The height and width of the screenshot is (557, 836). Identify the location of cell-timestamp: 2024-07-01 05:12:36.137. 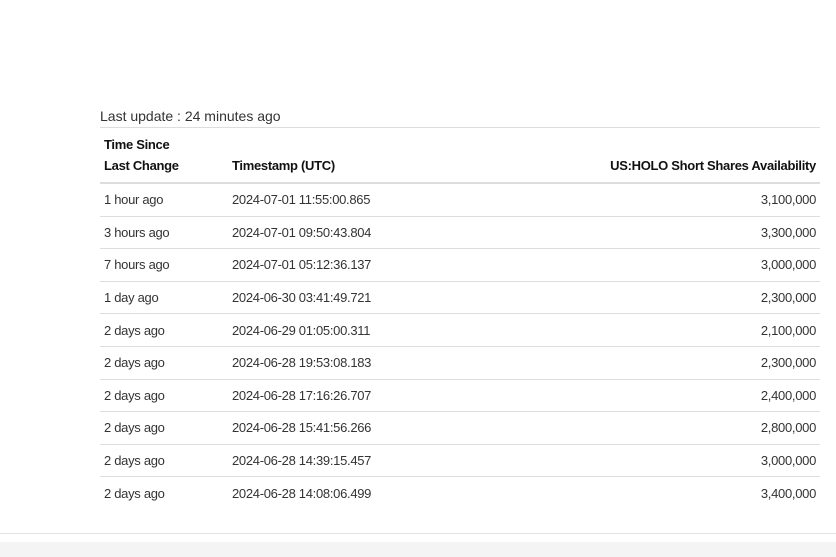
(353, 265).